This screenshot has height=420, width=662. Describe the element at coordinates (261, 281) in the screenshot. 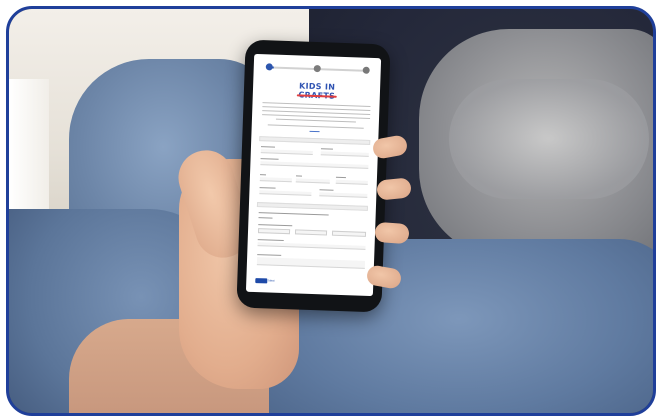

I see `next-button` at that location.